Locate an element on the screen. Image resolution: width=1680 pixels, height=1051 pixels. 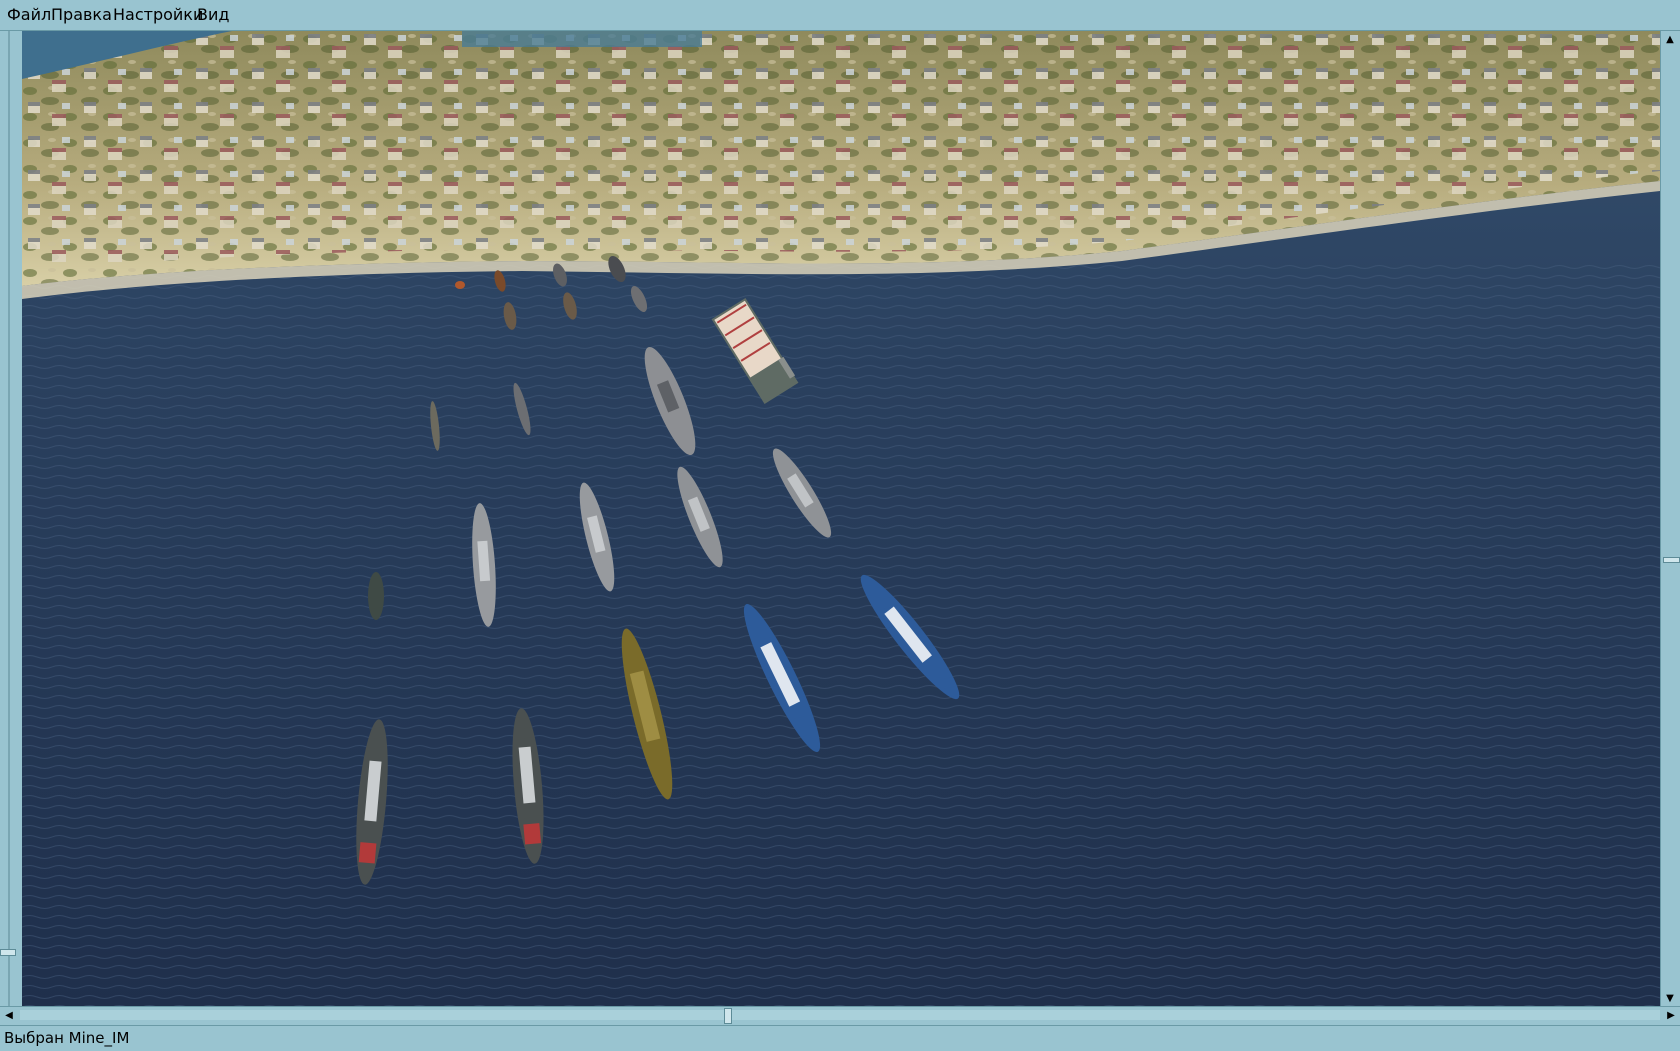
arrow-down-icon: ▼ is located at coordinates (1670, 998).